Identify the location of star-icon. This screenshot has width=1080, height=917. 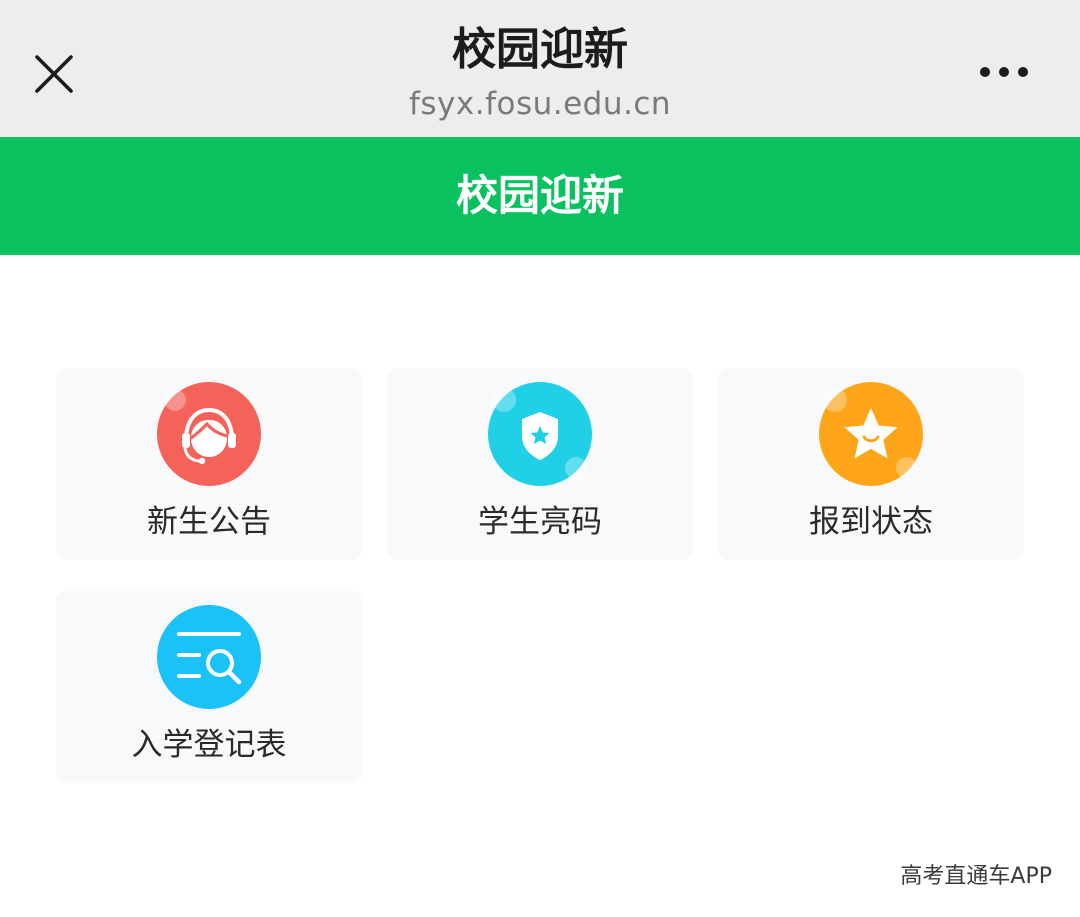
(871, 434).